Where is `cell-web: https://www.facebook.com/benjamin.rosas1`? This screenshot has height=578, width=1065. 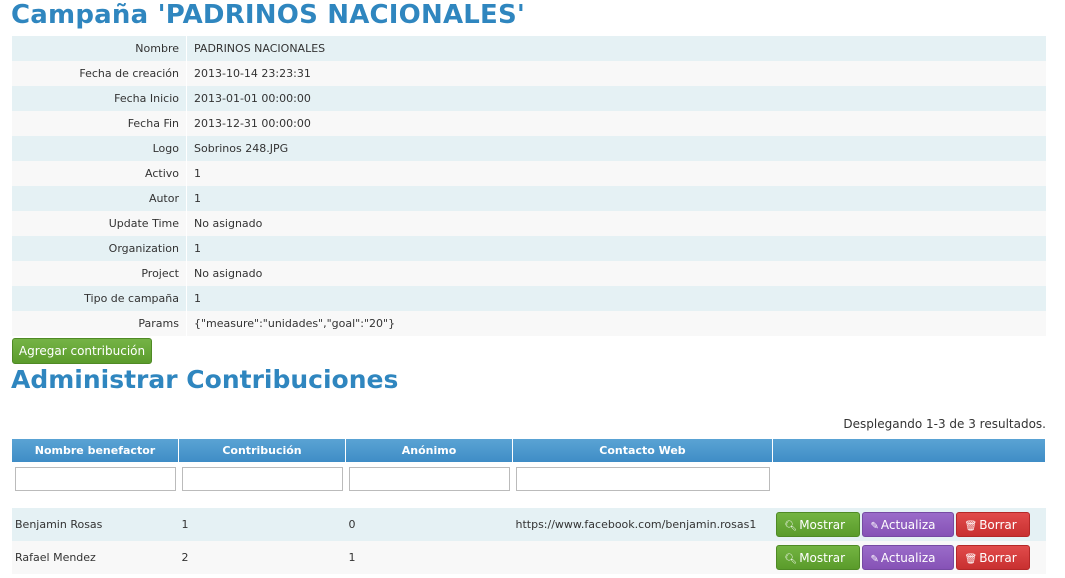
cell-web: https://www.facebook.com/benjamin.rosas1 is located at coordinates (636, 524).